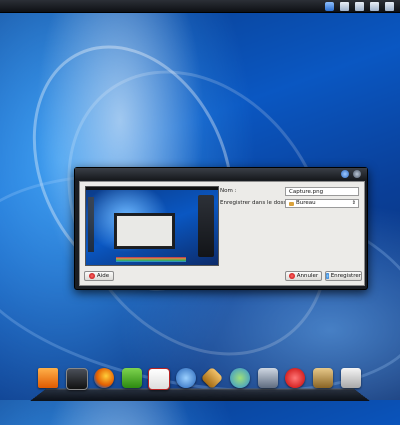 Image resolution: width=400 pixels, height=425 pixels. Describe the element at coordinates (91, 276) in the screenshot. I see `help-icon` at that location.